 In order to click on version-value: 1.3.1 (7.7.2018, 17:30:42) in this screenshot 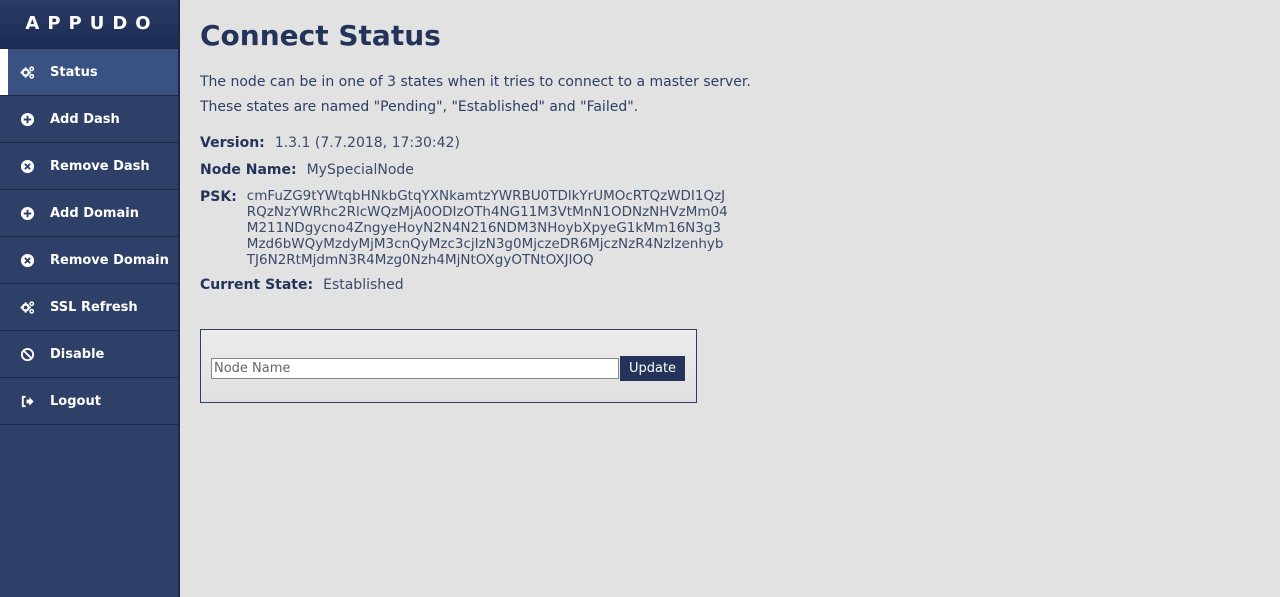, I will do `click(367, 143)`.